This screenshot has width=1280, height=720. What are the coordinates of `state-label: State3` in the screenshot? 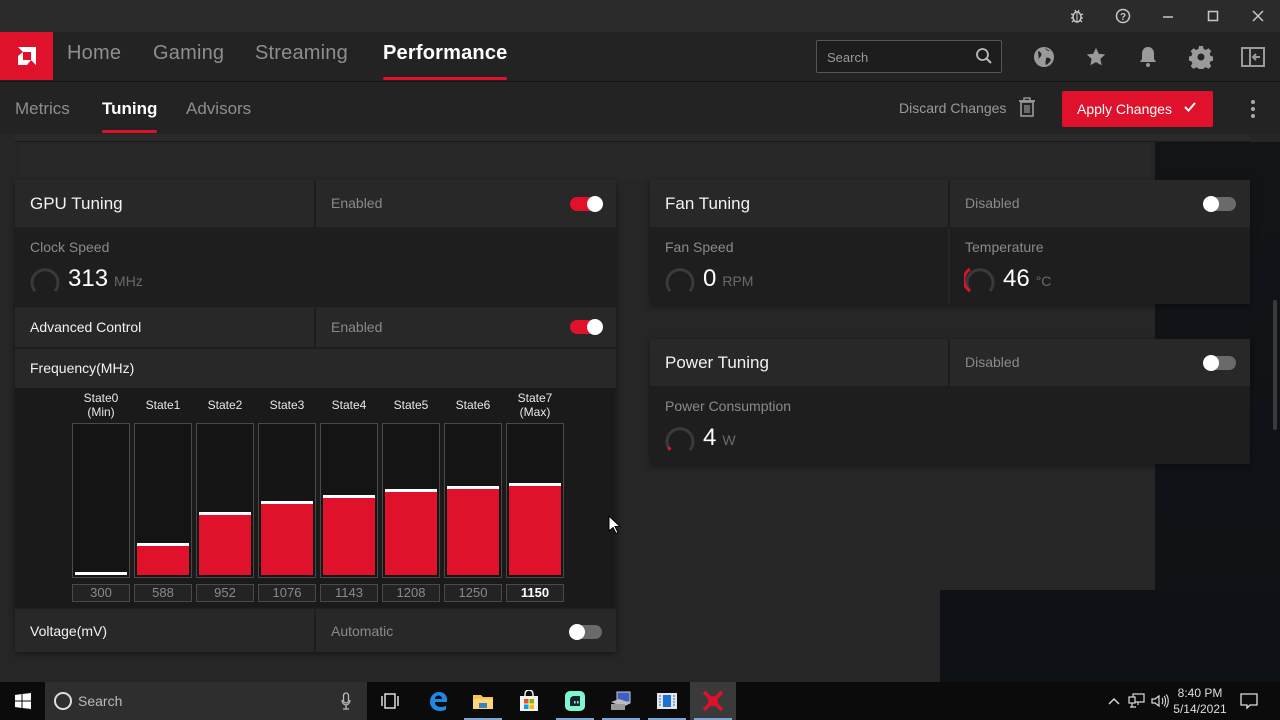 It's located at (287, 405).